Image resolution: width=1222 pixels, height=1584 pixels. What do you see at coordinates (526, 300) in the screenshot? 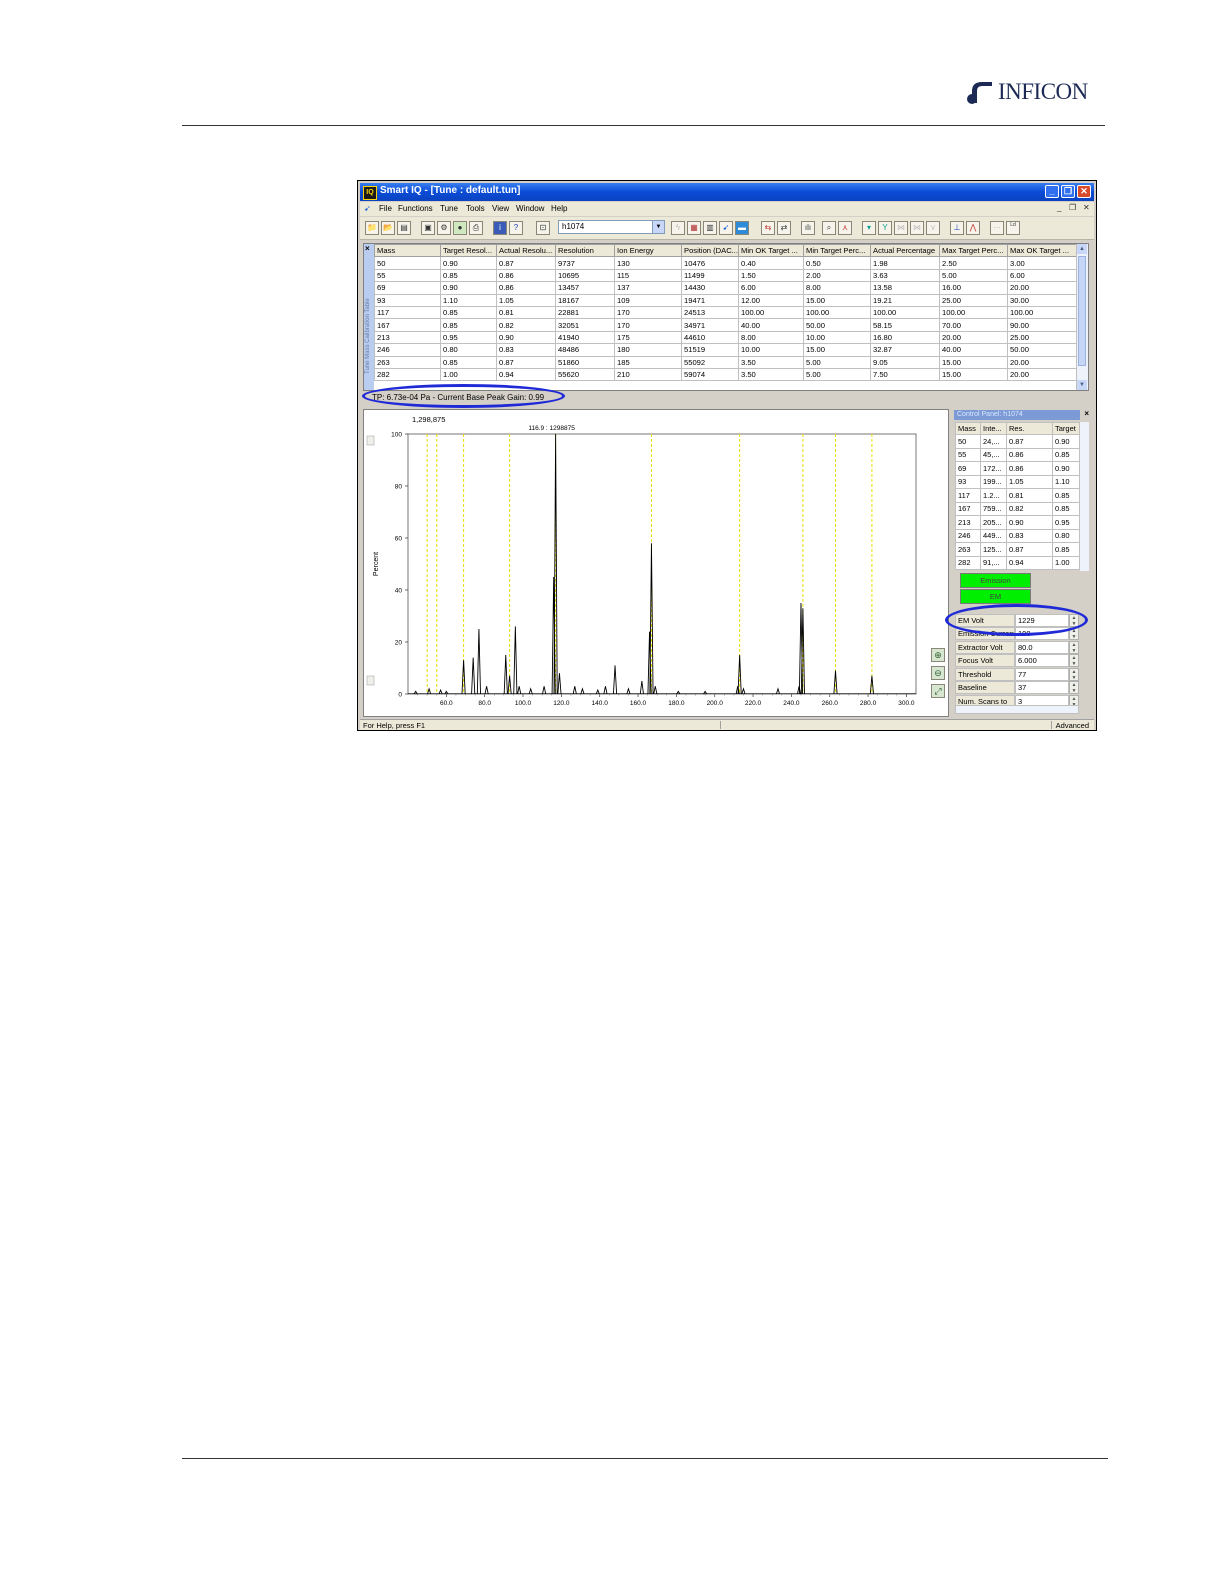
I see `table-cell: 1.05` at bounding box center [526, 300].